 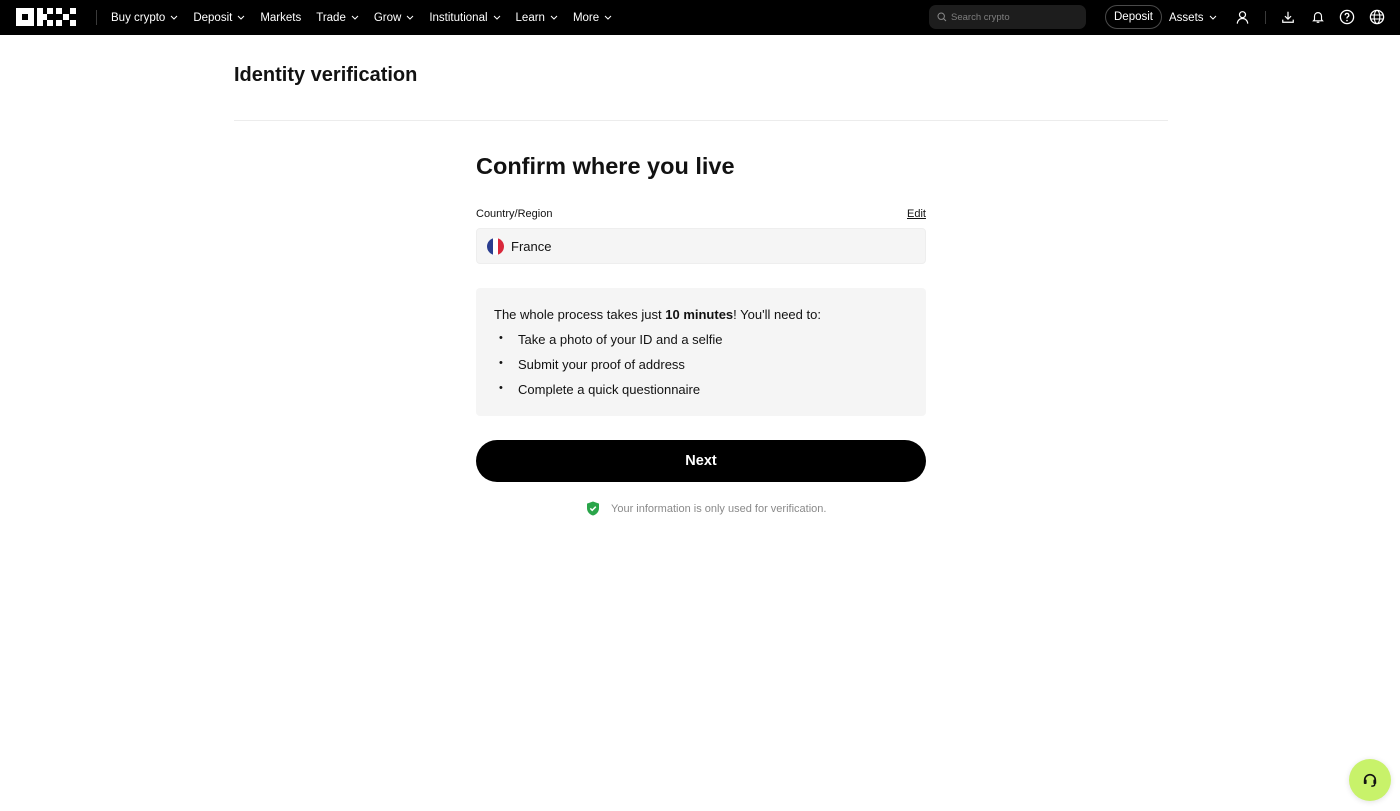 What do you see at coordinates (458, 17) in the screenshot?
I see `nav-label: Institutional` at bounding box center [458, 17].